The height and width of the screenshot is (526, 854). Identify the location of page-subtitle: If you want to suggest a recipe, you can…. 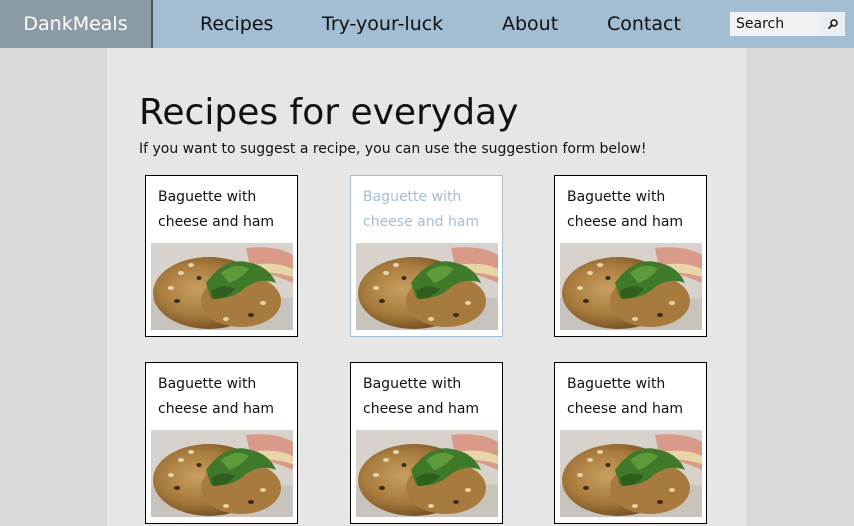
(393, 149).